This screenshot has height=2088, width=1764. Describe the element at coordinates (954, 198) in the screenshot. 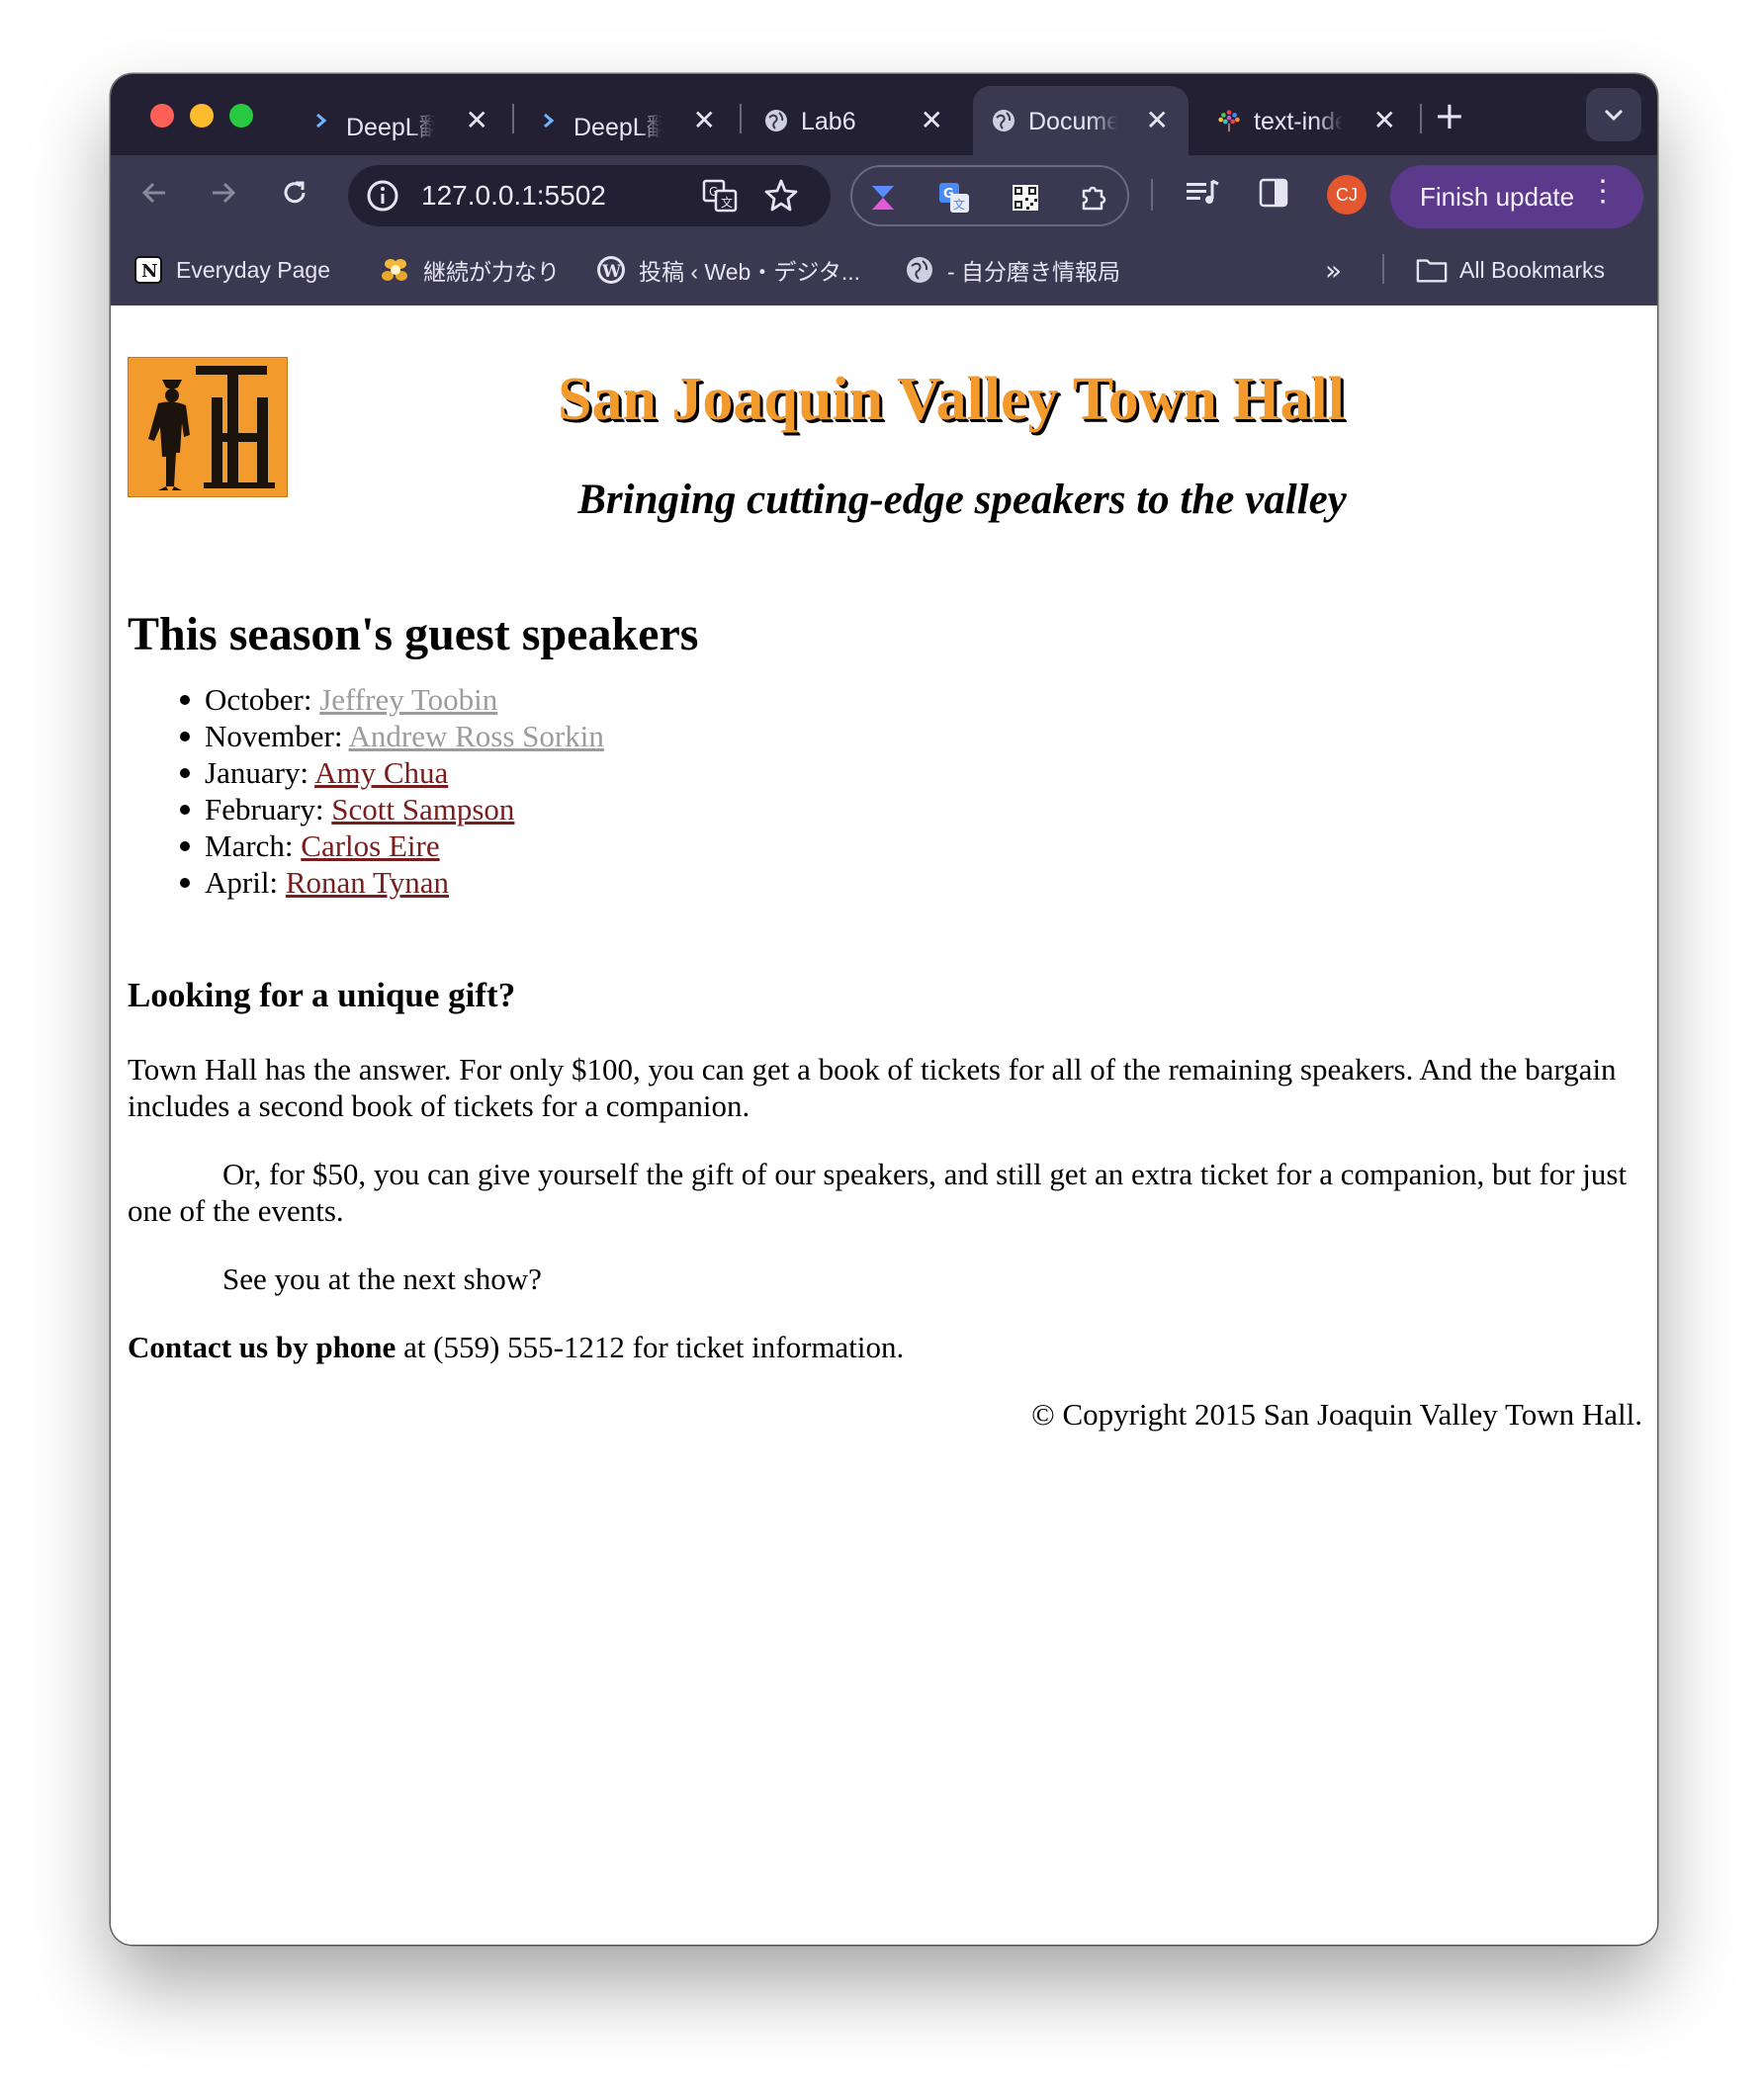

I see `google-translate-extension-icon: G文` at that location.